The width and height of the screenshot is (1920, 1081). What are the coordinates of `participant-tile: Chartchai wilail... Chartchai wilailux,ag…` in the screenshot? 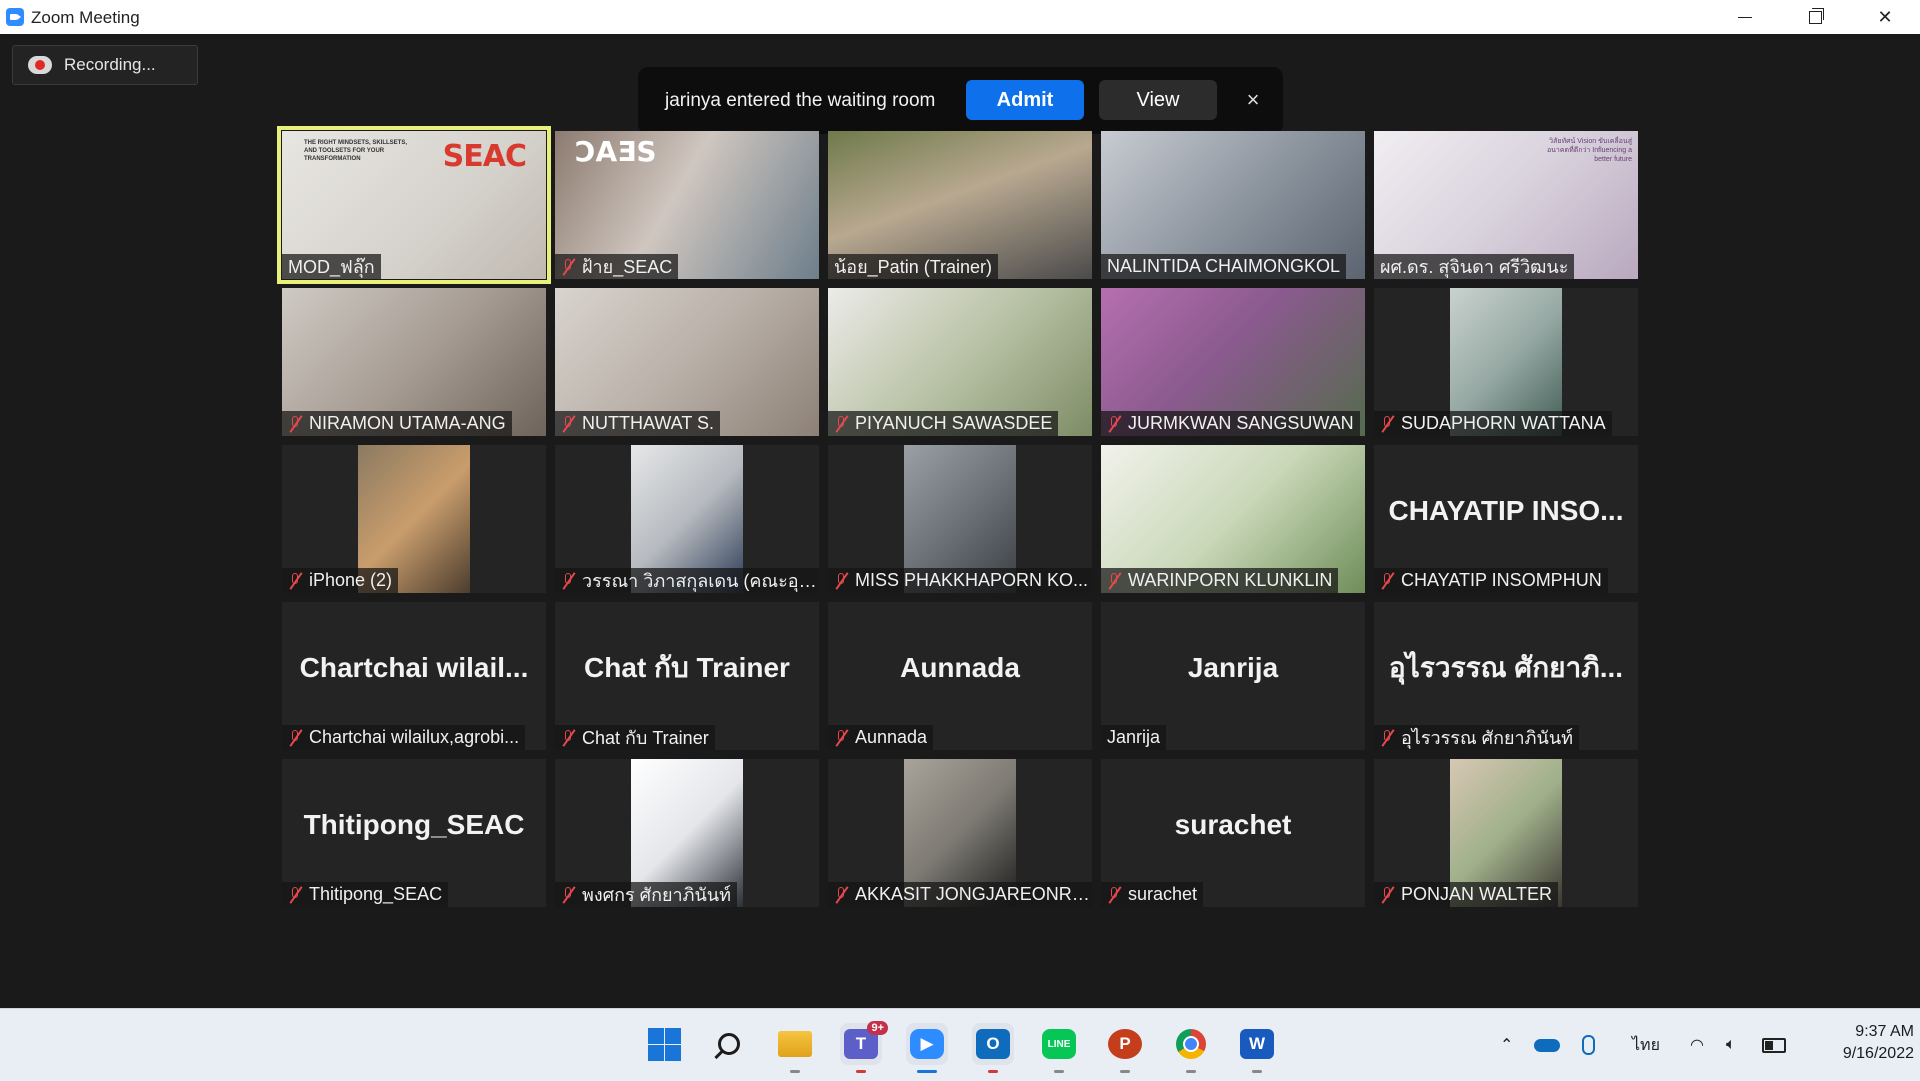 It's located at (414, 676).